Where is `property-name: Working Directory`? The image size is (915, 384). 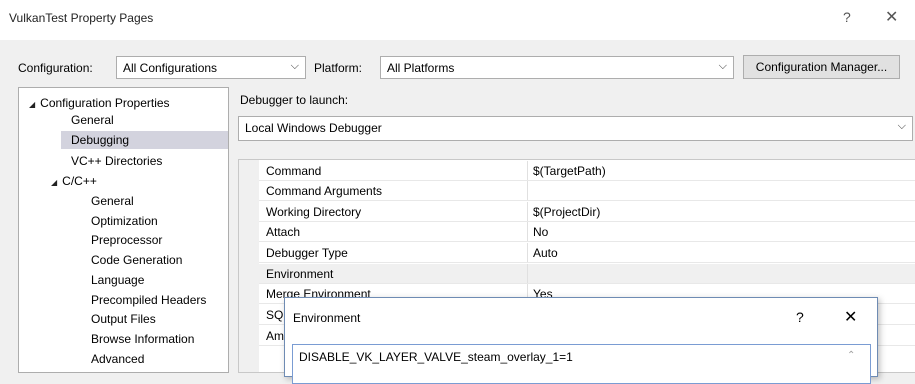
property-name: Working Directory is located at coordinates (314, 212).